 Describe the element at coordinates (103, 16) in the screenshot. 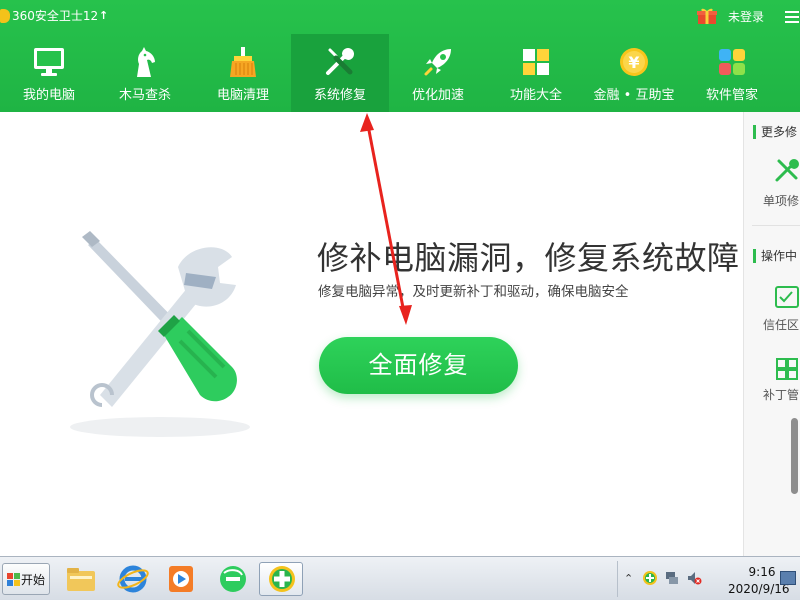

I see `upgrade-arrow-icon: ↑` at that location.